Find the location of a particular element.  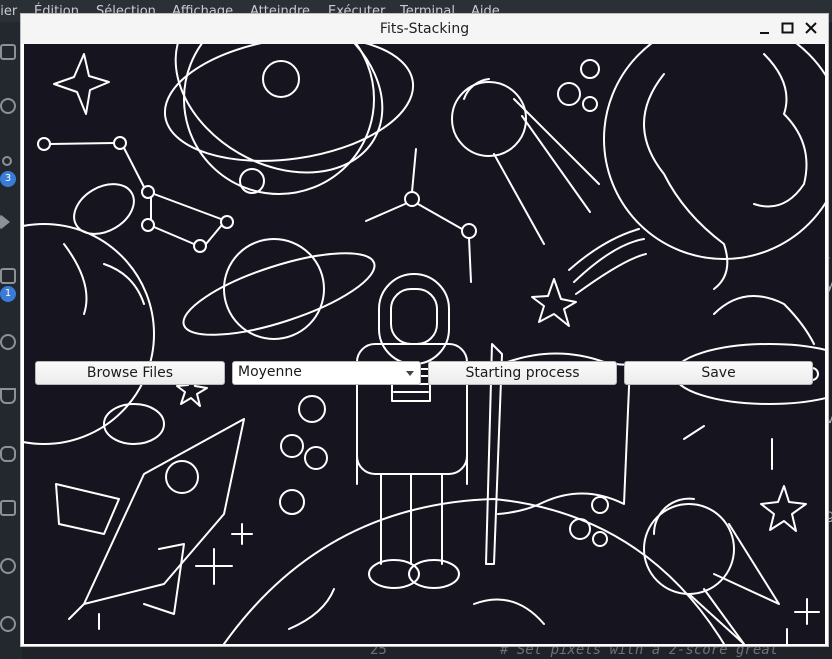

sputnik-drawing is located at coordinates (525, 152).